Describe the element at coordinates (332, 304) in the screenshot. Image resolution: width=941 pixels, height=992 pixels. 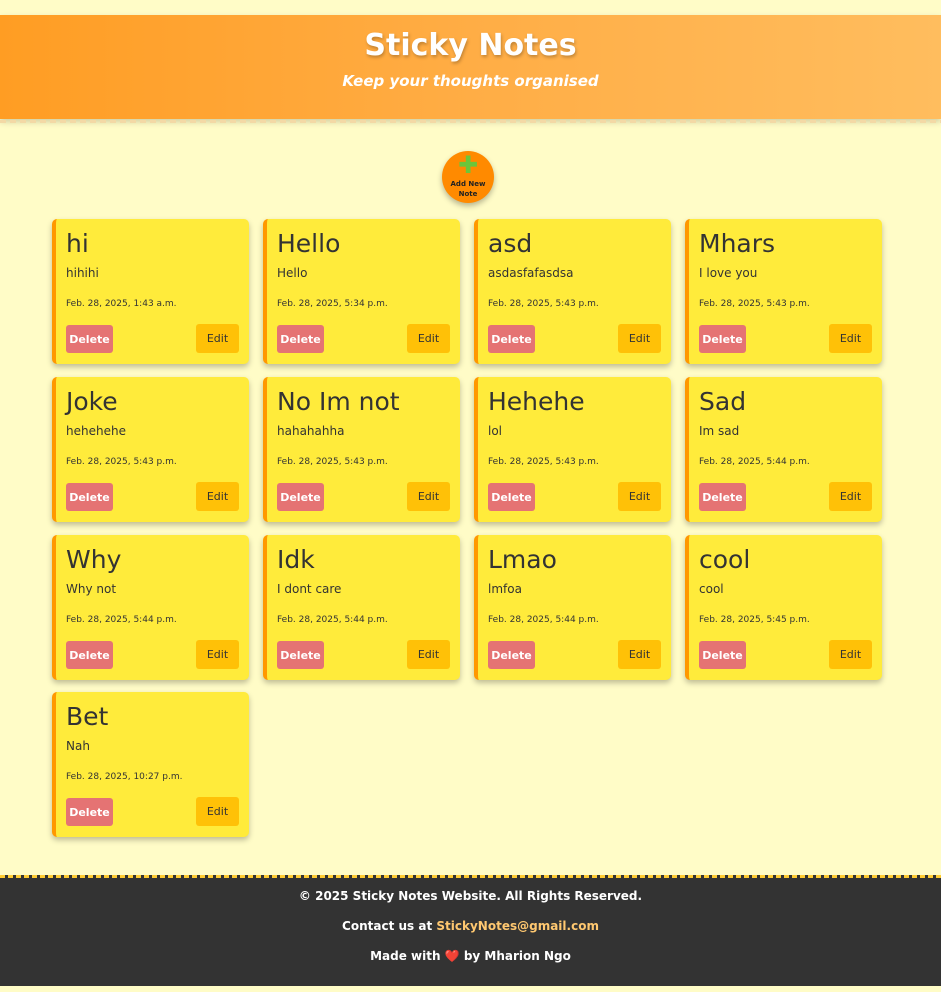
I see `note-timestamp: Feb. 28, 2025, 5:34 p.m.` at that location.